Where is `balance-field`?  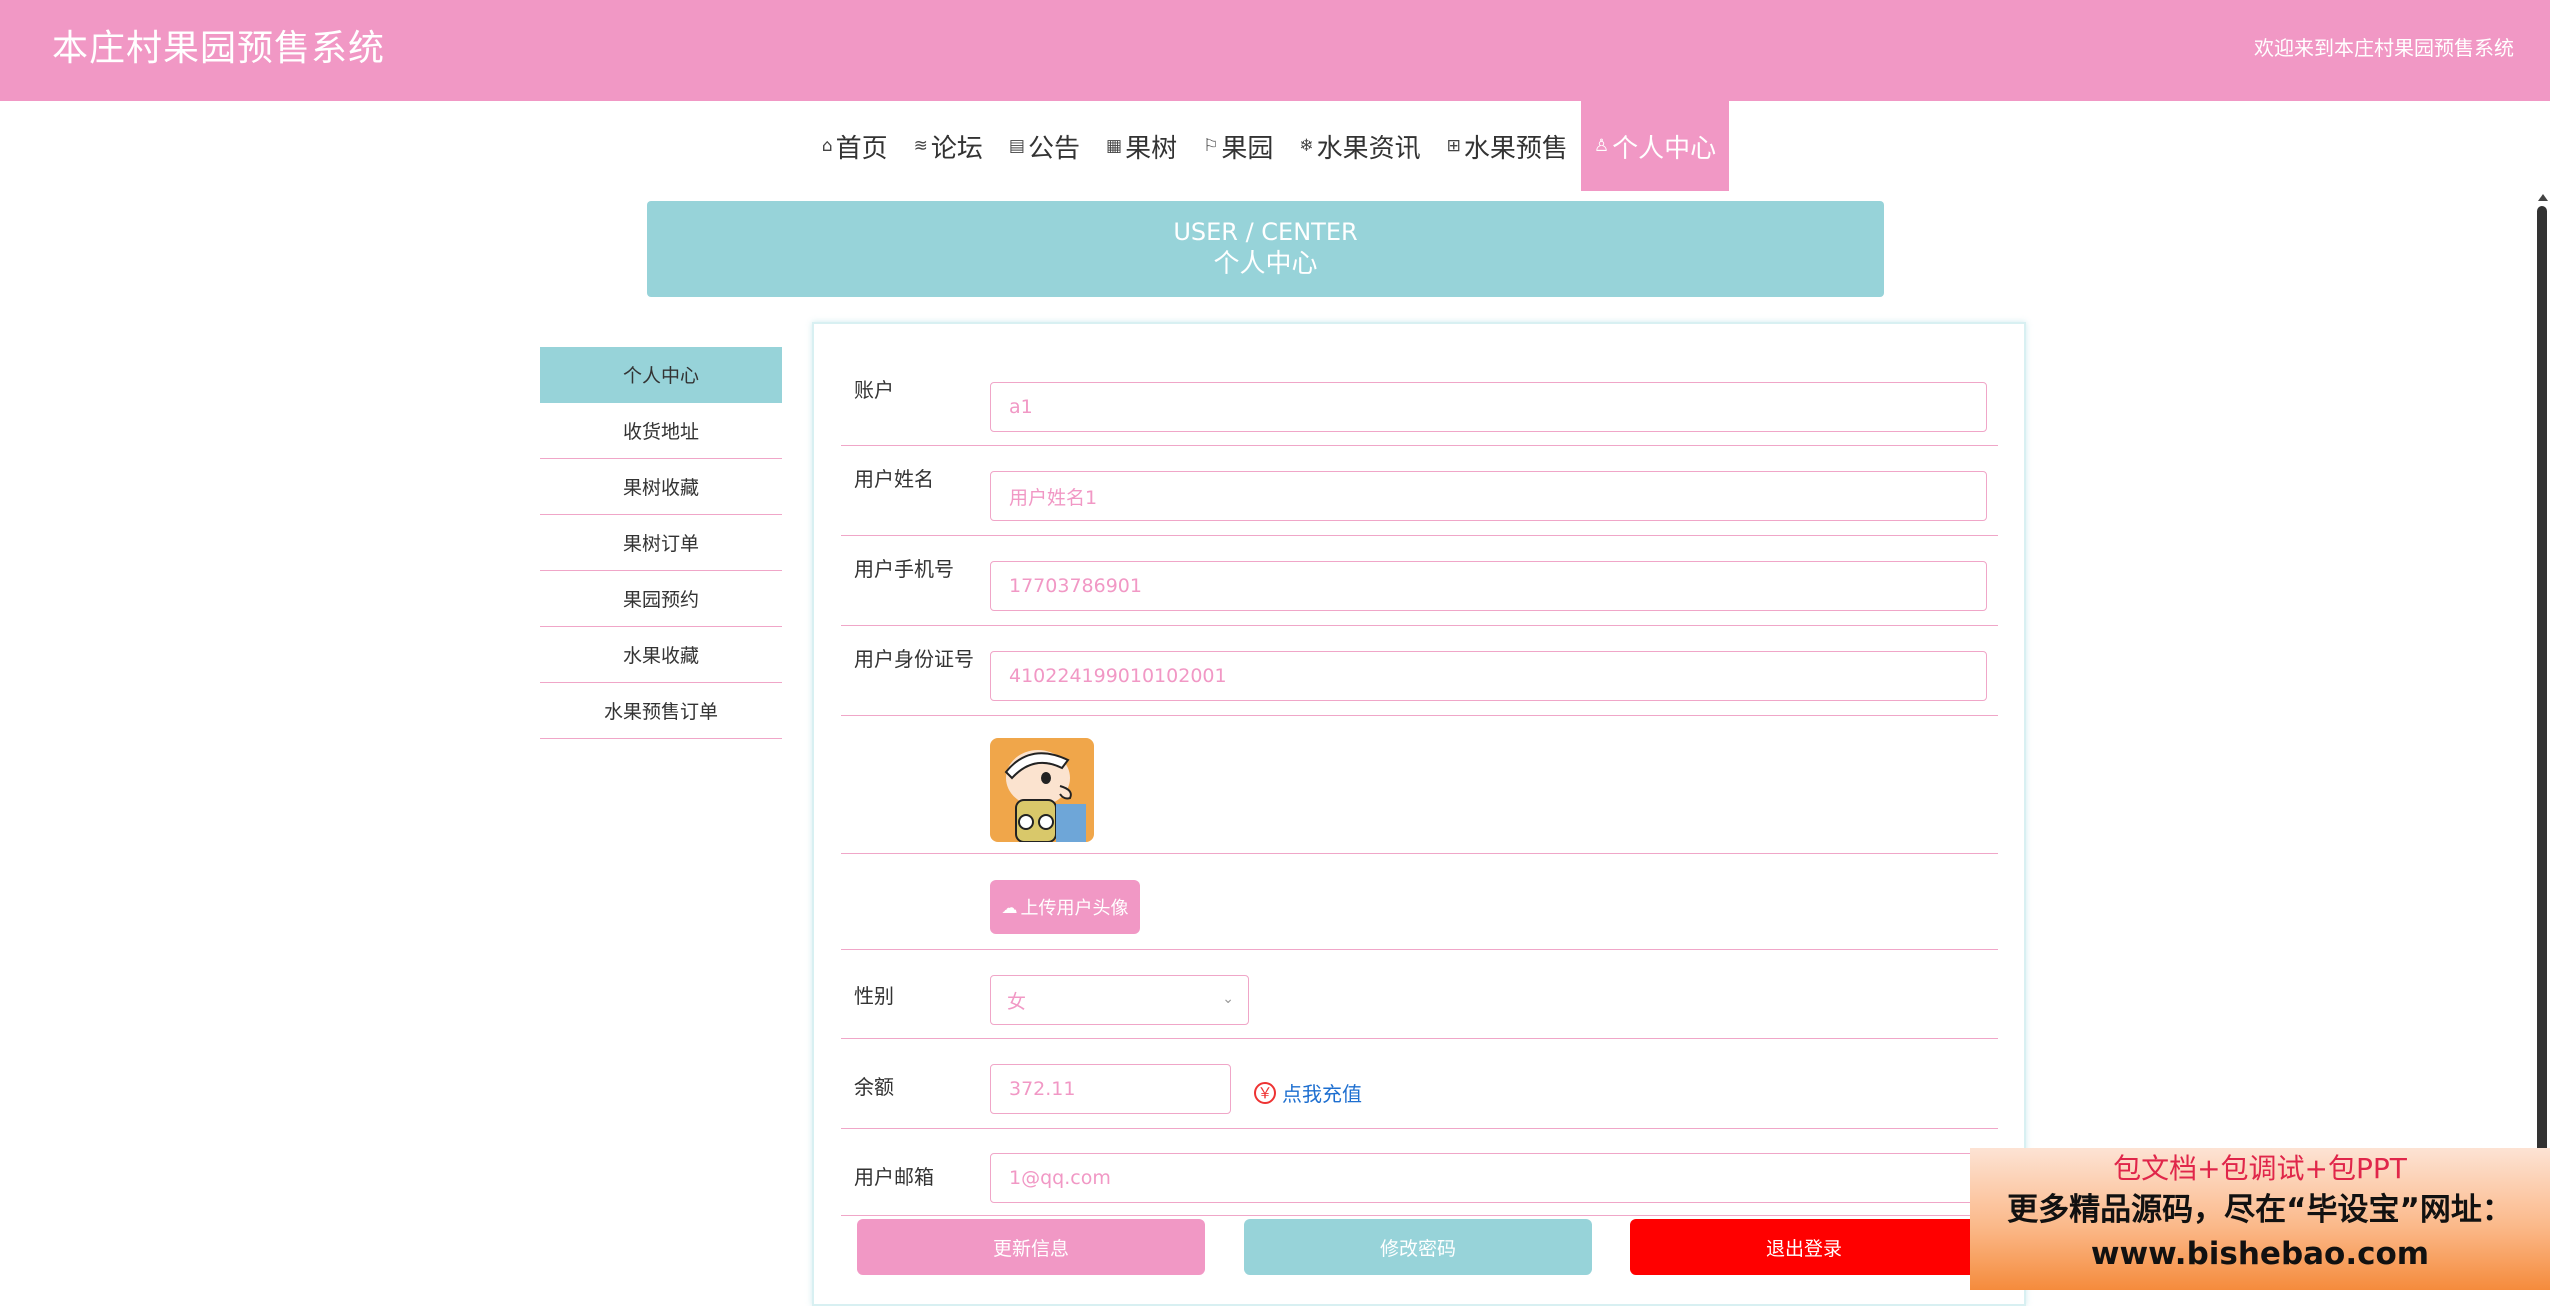 balance-field is located at coordinates (1110, 1089).